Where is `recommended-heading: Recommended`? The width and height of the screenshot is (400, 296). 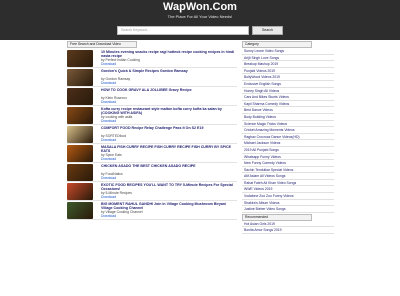
recommended-heading: Recommended is located at coordinates (277, 217).